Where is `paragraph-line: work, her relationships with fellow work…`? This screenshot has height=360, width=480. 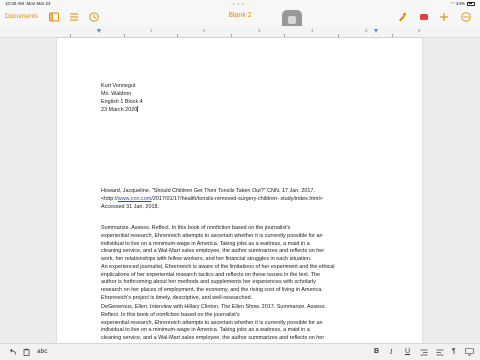 paragraph-line: work, her relationships with fellow work… is located at coordinates (242, 260).